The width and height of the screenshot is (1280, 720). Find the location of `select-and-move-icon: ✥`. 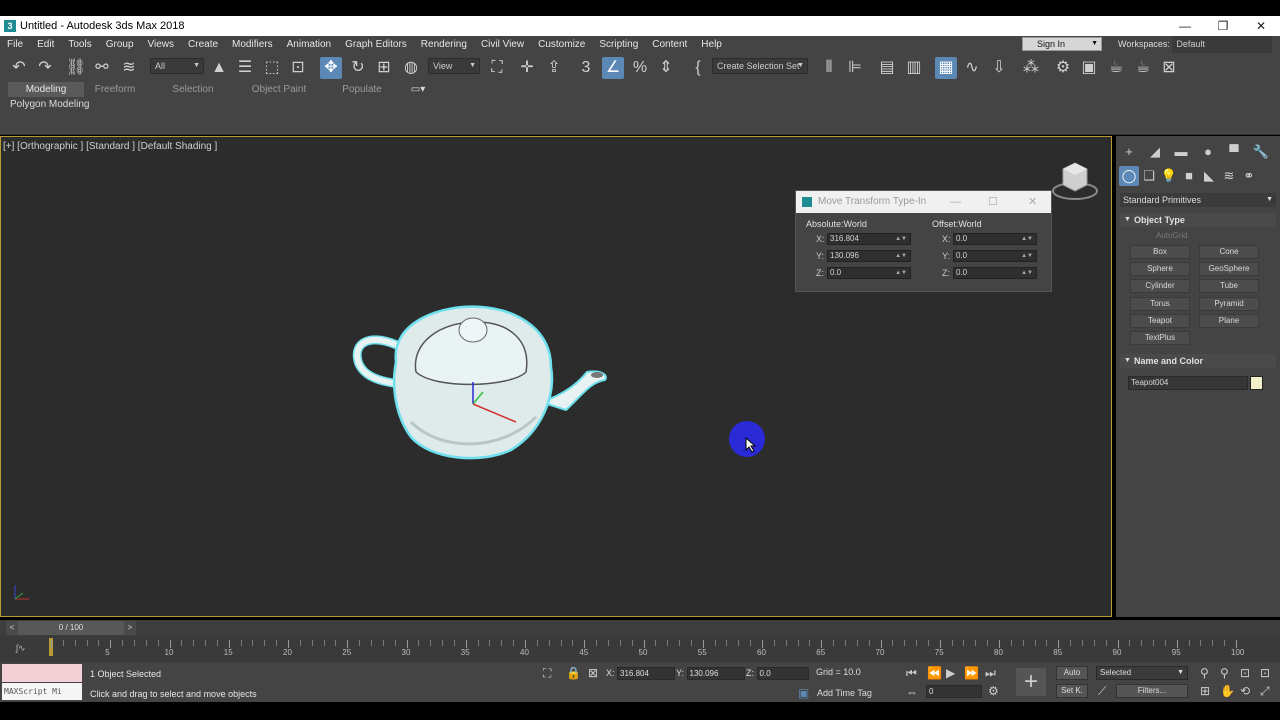

select-and-move-icon: ✥ is located at coordinates (331, 68).